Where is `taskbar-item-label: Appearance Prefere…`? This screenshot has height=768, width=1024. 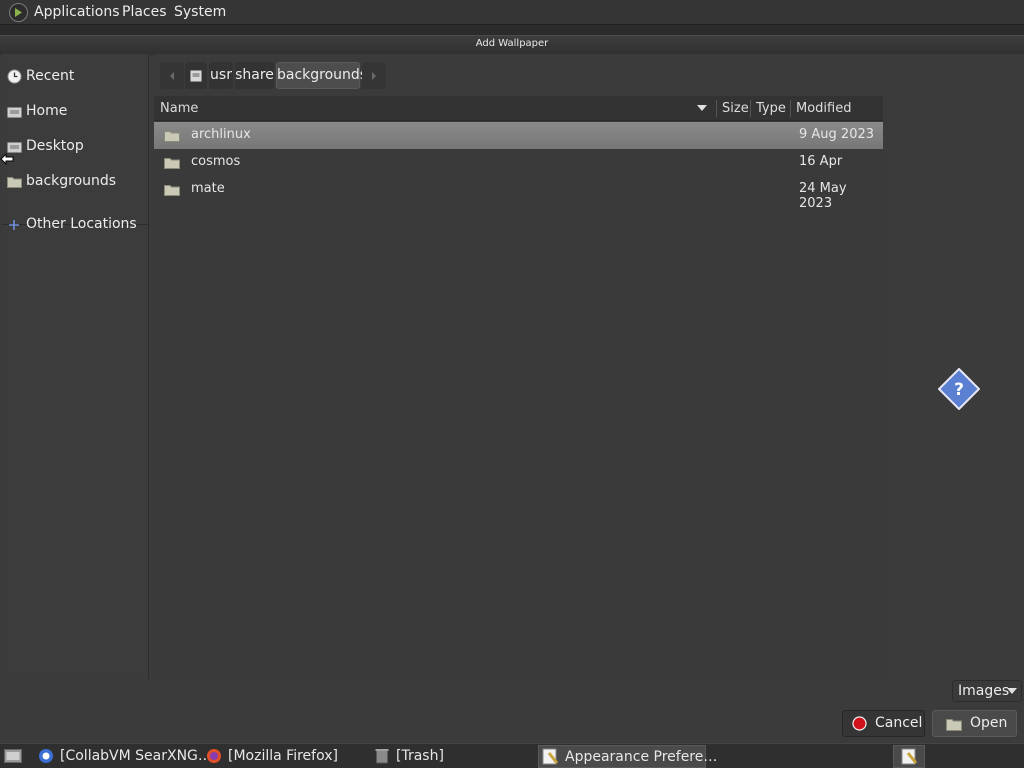
taskbar-item-label: Appearance Prefere… is located at coordinates (641, 757).